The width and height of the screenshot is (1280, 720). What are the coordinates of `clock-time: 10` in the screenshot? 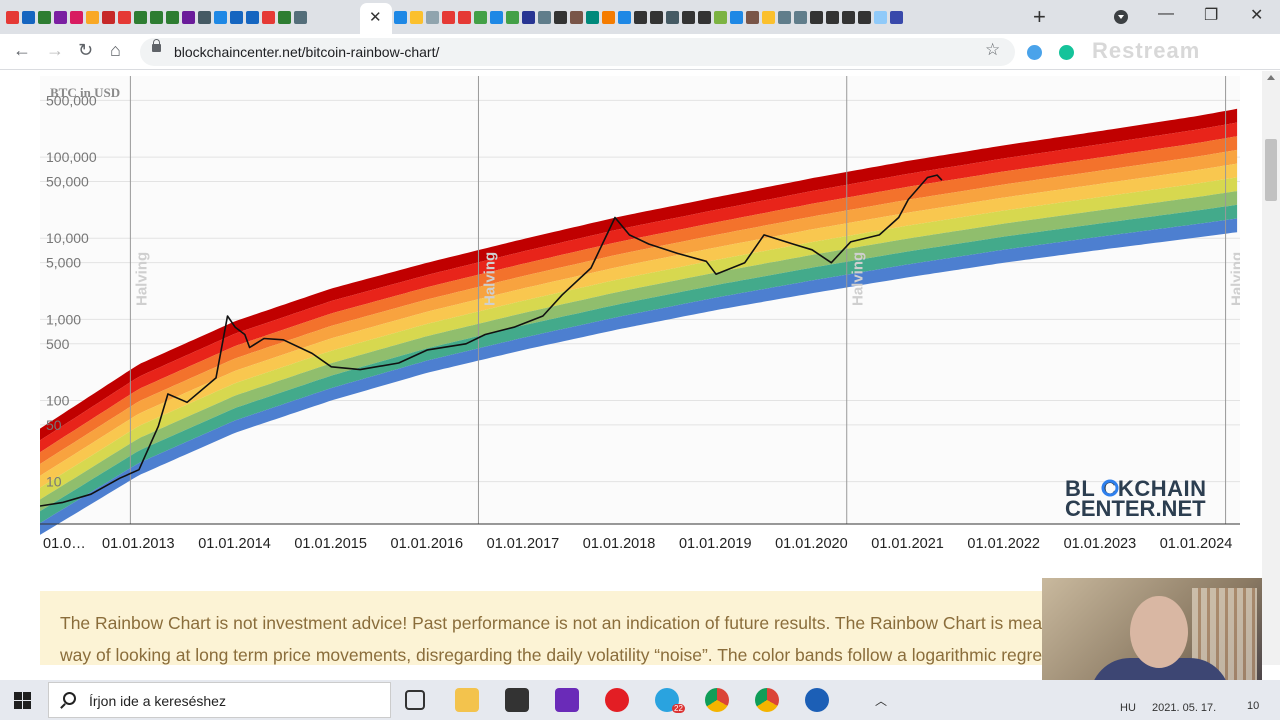 It's located at (1253, 706).